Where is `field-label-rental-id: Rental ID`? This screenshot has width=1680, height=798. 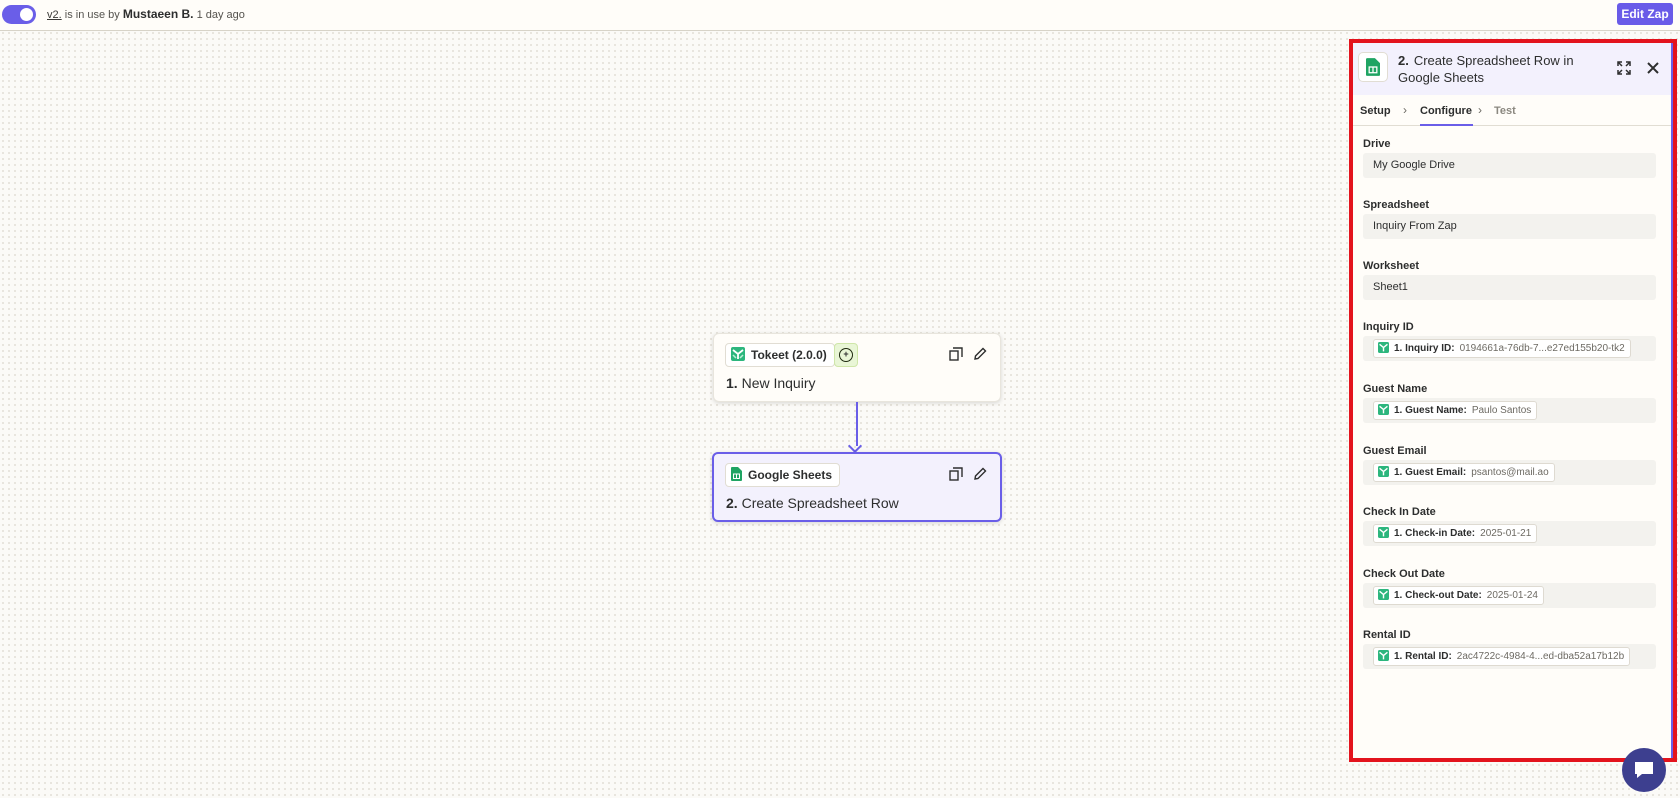
field-label-rental-id: Rental ID is located at coordinates (1387, 635).